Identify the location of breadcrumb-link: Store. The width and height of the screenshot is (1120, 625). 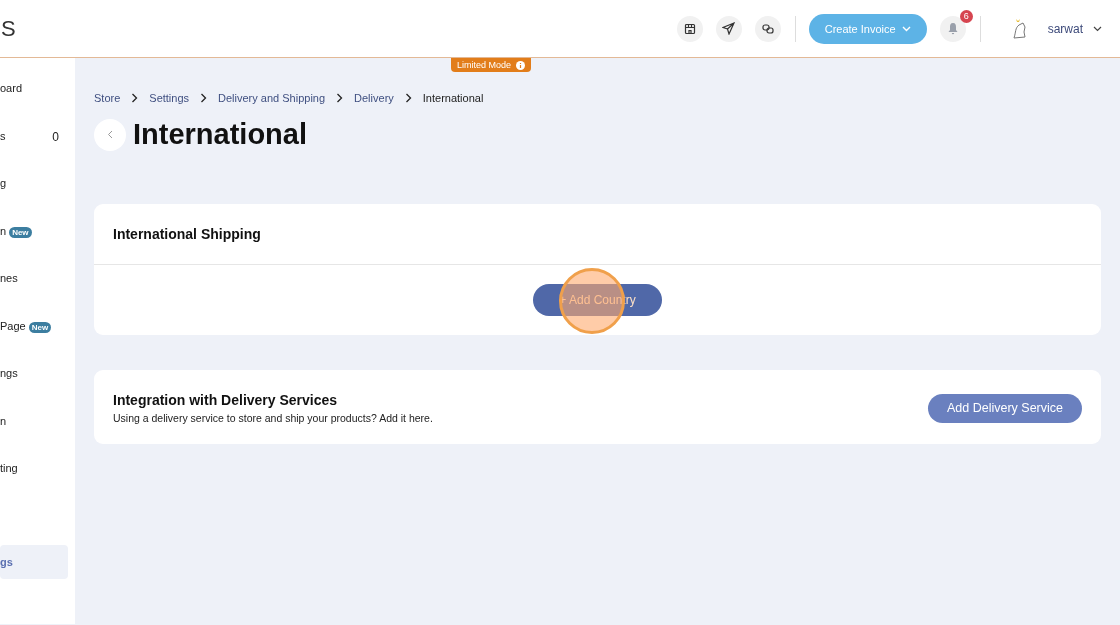
(107, 98).